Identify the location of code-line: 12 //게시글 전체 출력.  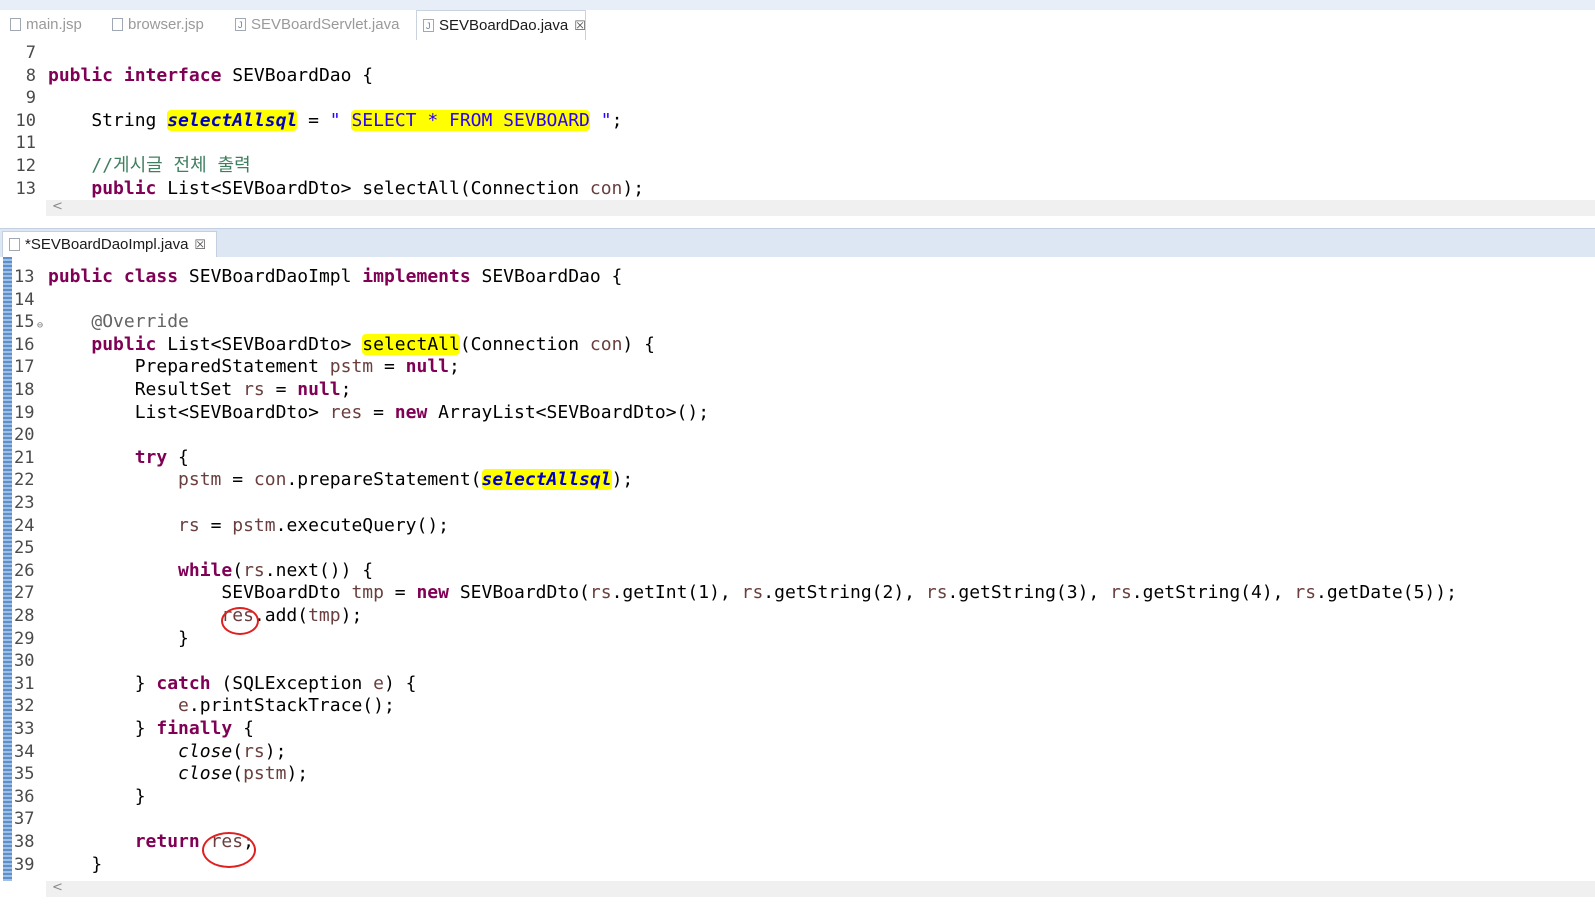
(797, 166).